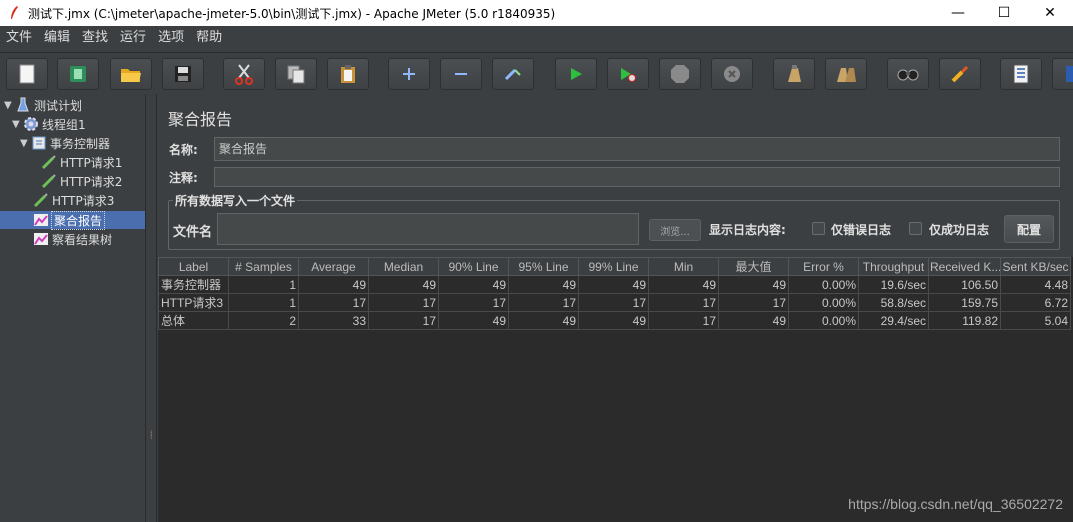 The image size is (1073, 522). What do you see at coordinates (428, 229) in the screenshot?
I see `filename-input` at bounding box center [428, 229].